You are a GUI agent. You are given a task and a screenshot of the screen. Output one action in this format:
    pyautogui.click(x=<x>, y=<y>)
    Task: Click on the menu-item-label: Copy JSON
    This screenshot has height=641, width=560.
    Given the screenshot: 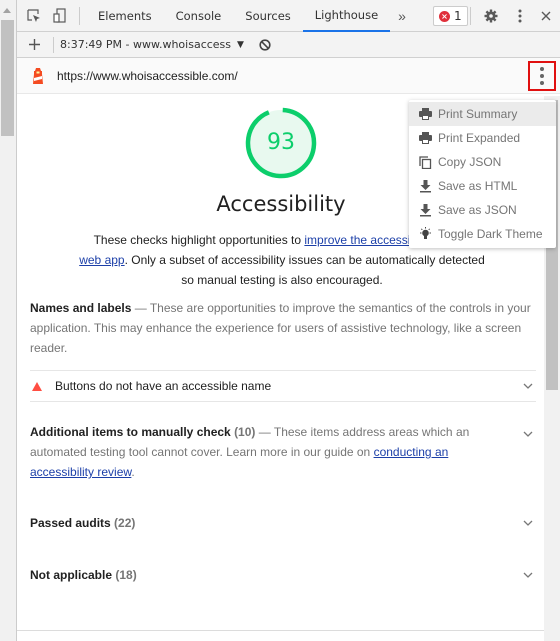 What is the action you would take?
    pyautogui.click(x=470, y=162)
    